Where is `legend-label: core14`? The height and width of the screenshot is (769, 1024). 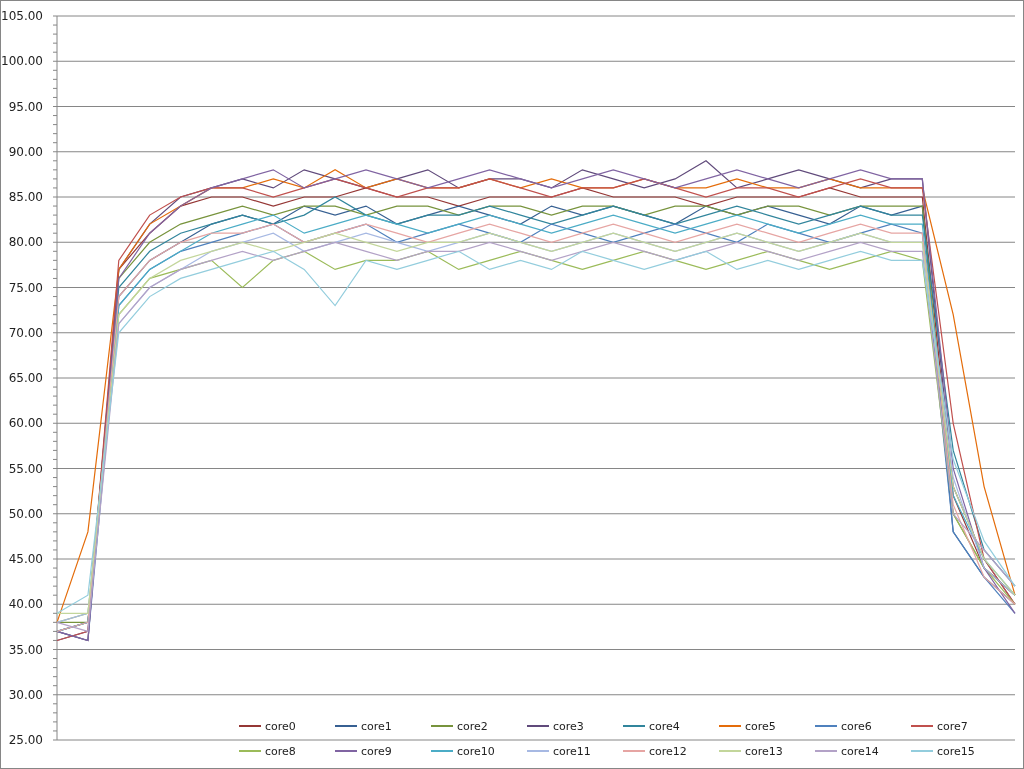
legend-label: core14 is located at coordinates (860, 751).